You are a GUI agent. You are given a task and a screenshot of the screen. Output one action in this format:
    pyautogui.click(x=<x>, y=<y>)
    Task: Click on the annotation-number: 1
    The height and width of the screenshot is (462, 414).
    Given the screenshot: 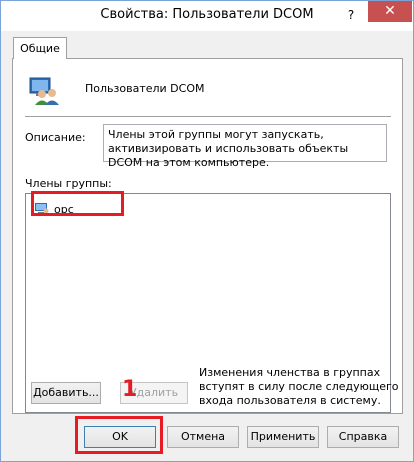 What is the action you would take?
    pyautogui.click(x=130, y=389)
    